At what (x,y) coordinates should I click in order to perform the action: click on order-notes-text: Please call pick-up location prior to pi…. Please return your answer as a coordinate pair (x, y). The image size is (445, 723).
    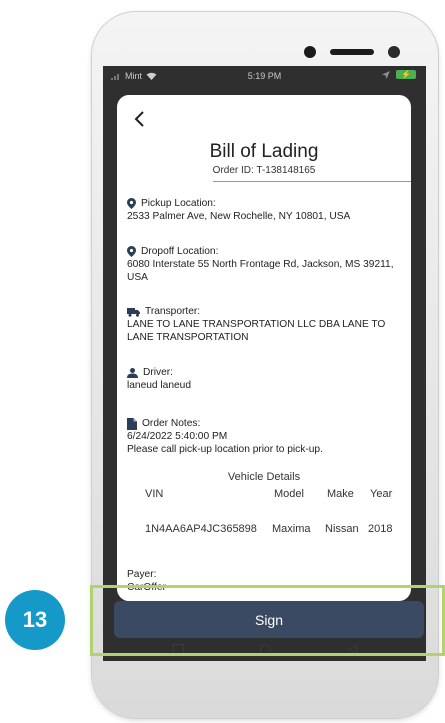
    Looking at the image, I should click on (225, 449).